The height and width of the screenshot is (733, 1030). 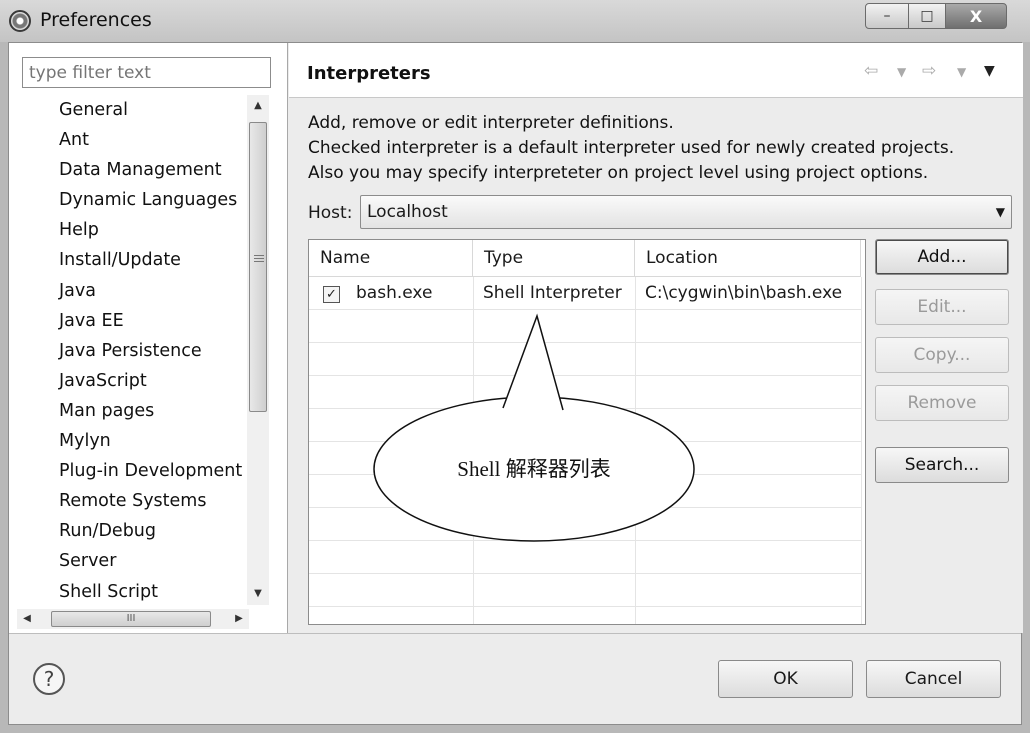 I want to click on column-header-location: Location, so click(x=748, y=258).